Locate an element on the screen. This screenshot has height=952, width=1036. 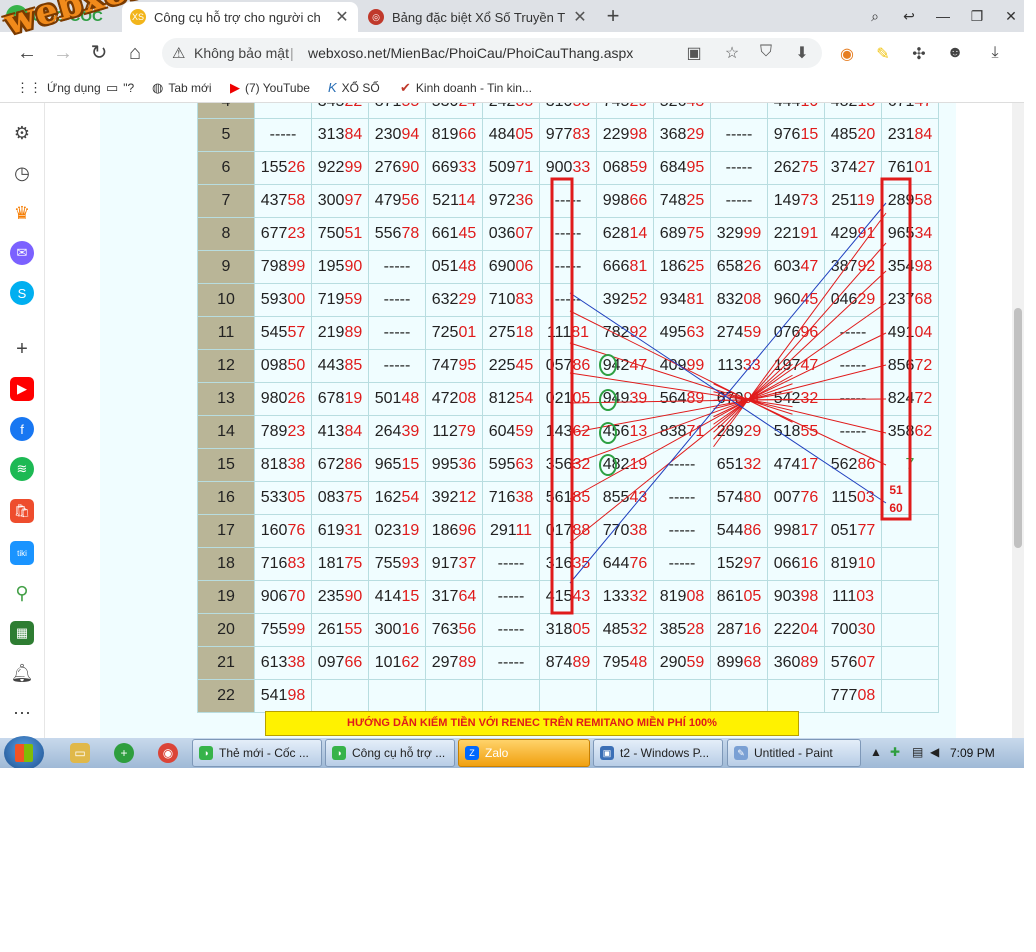
shopee-icon: 🛍 is located at coordinates (22, 511).